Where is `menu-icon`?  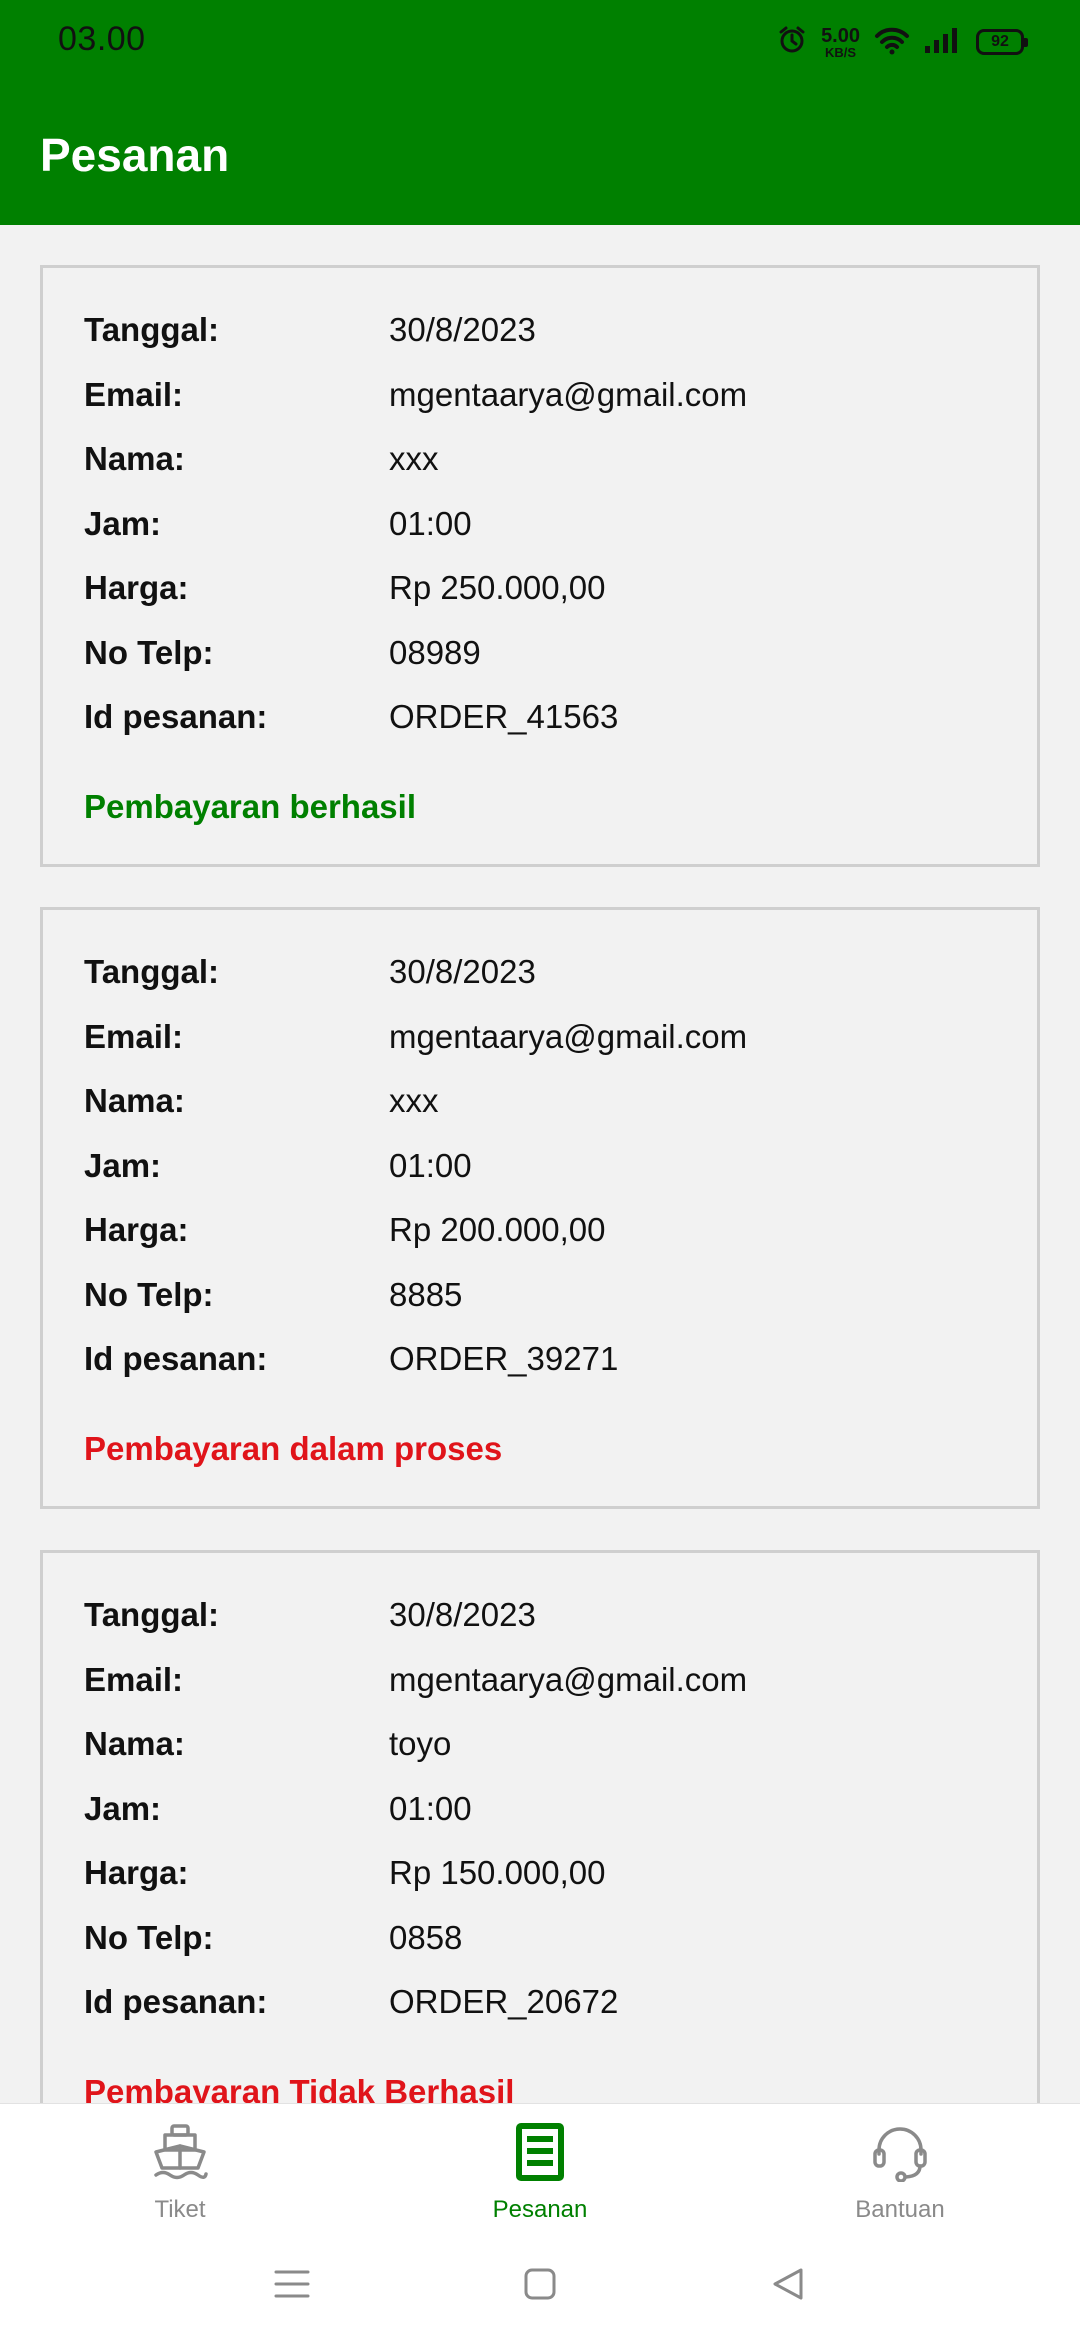 menu-icon is located at coordinates (292, 2284).